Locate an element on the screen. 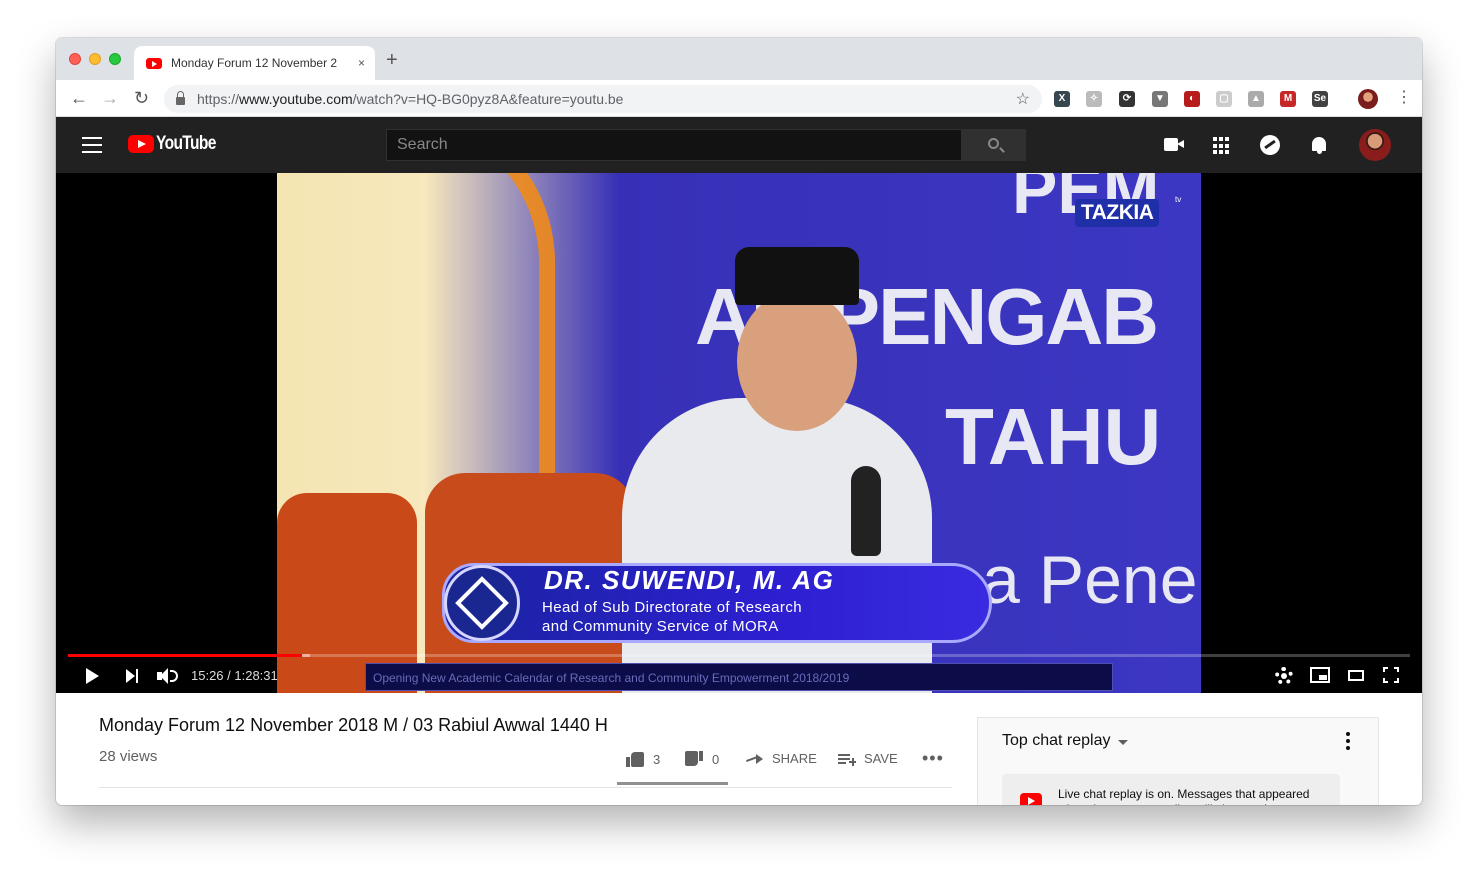 The height and width of the screenshot is (880, 1478). close-window-button is located at coordinates (75, 59).